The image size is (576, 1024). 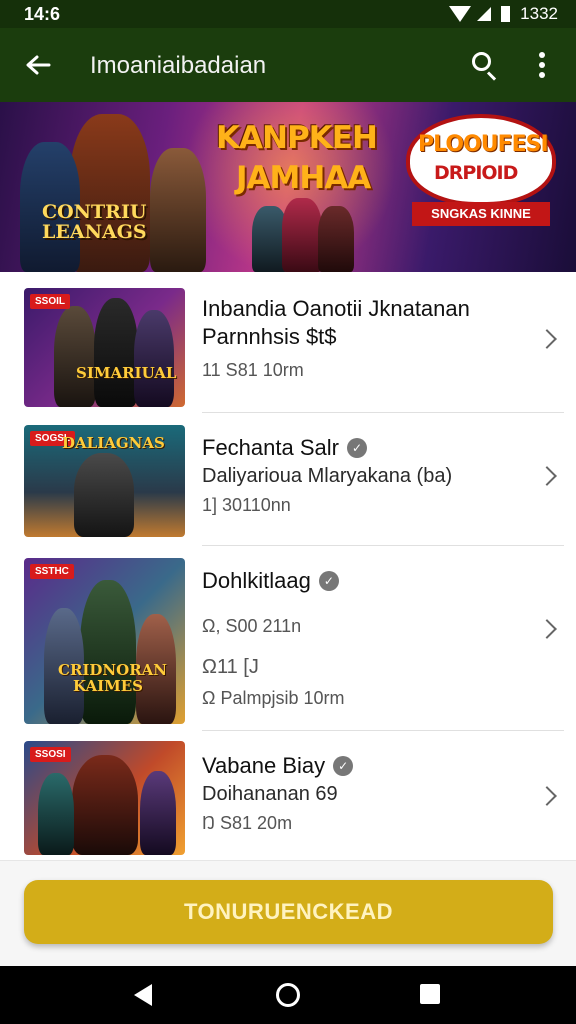 What do you see at coordinates (539, 13) in the screenshot?
I see `status-right-text: 1332` at bounding box center [539, 13].